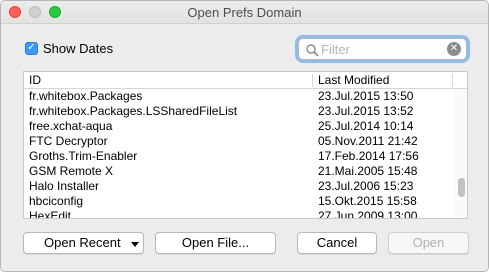 This screenshot has height=272, width=489. What do you see at coordinates (68, 141) in the screenshot?
I see `row-id: FTC Decryptor` at bounding box center [68, 141].